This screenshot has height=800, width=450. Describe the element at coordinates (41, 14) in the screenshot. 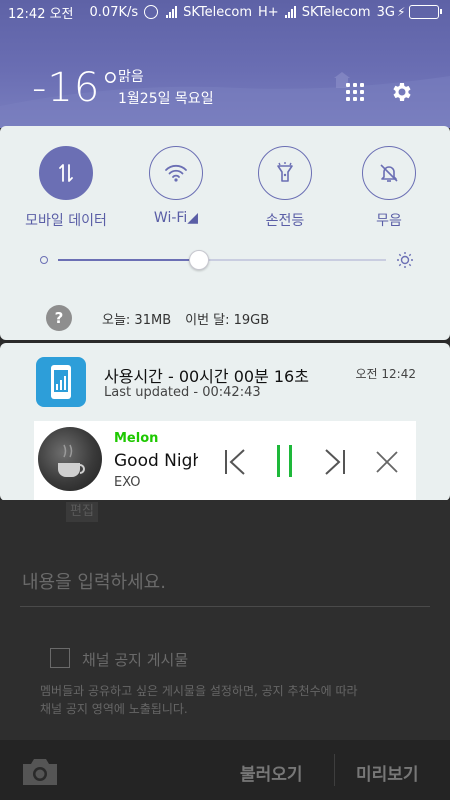

I see `clock: 12:42 오전` at that location.